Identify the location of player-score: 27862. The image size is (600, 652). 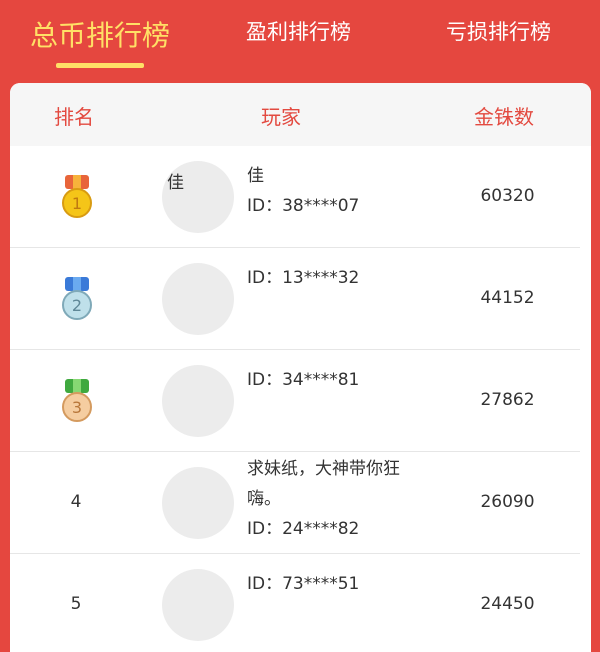
(507, 400).